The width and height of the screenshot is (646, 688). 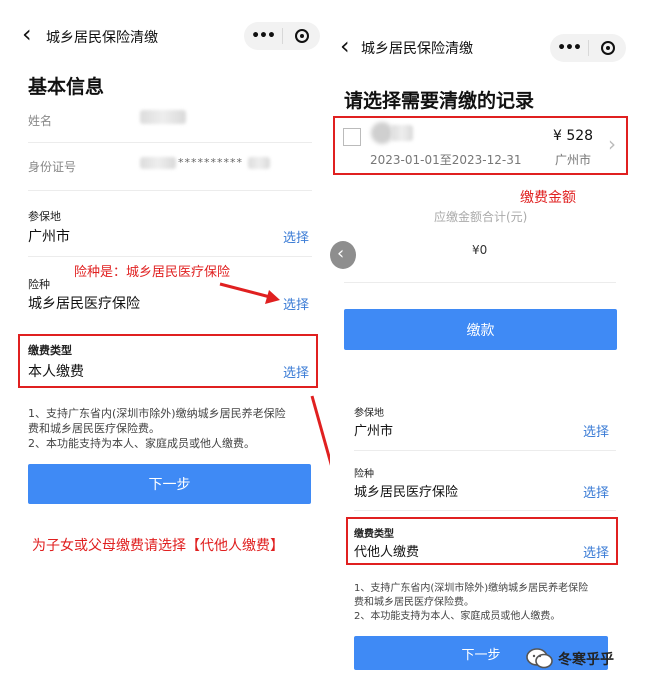 What do you see at coordinates (480, 145) in the screenshot?
I see `record-row: 2023-01-01至2023-12-31 ¥ 528 广州市 ›` at bounding box center [480, 145].